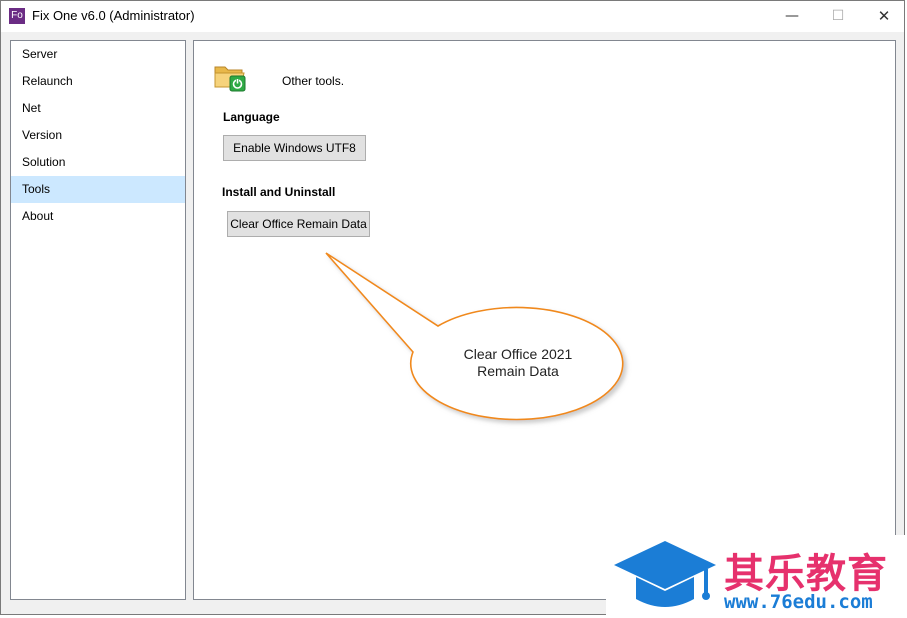  I want to click on callout-line-2: Remain Data, so click(518, 371).